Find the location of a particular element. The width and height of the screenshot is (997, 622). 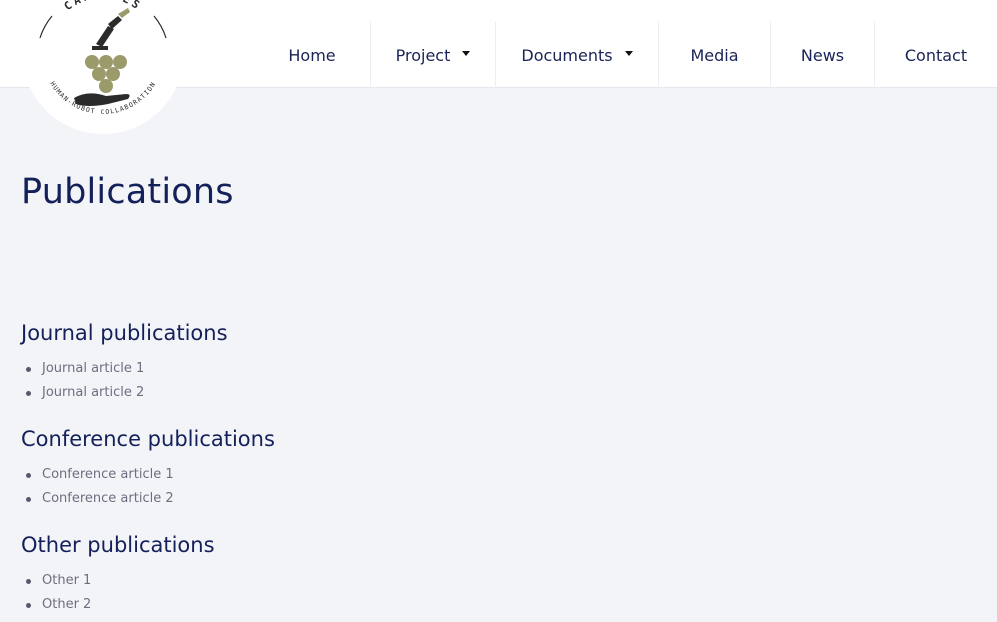

list-item: Conference article 1 is located at coordinates (99, 475).